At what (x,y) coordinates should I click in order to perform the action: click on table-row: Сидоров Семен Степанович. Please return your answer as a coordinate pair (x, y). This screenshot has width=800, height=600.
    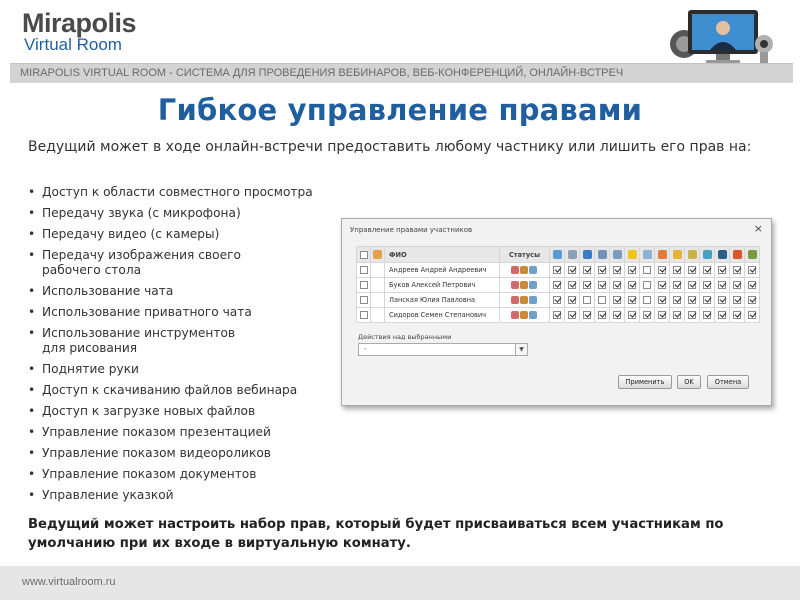
    Looking at the image, I should click on (558, 315).